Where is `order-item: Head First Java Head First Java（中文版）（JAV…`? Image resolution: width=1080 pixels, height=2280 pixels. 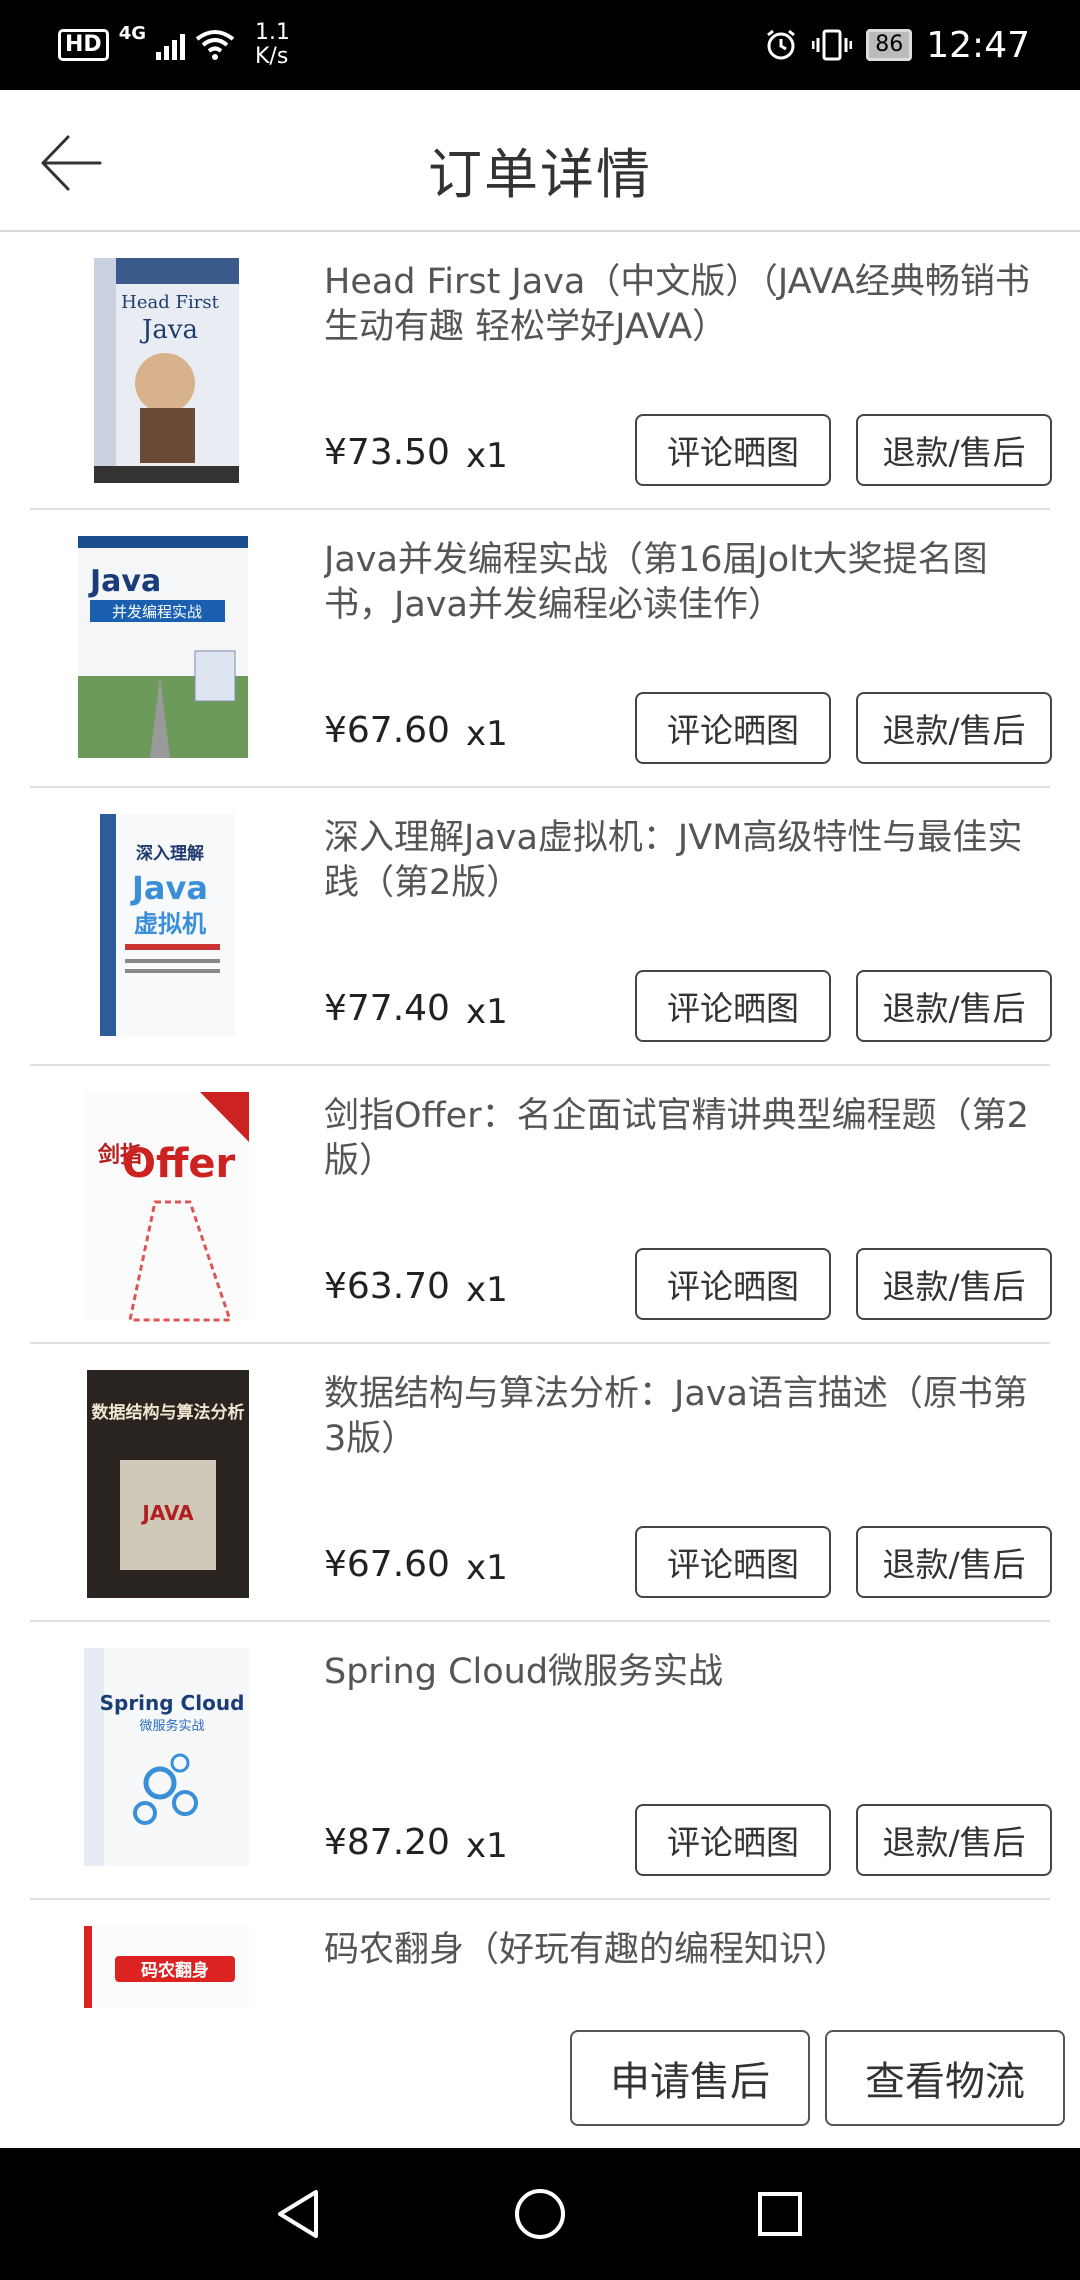
order-item: Head First Java Head First Java（中文版）（JAV… is located at coordinates (541, 371).